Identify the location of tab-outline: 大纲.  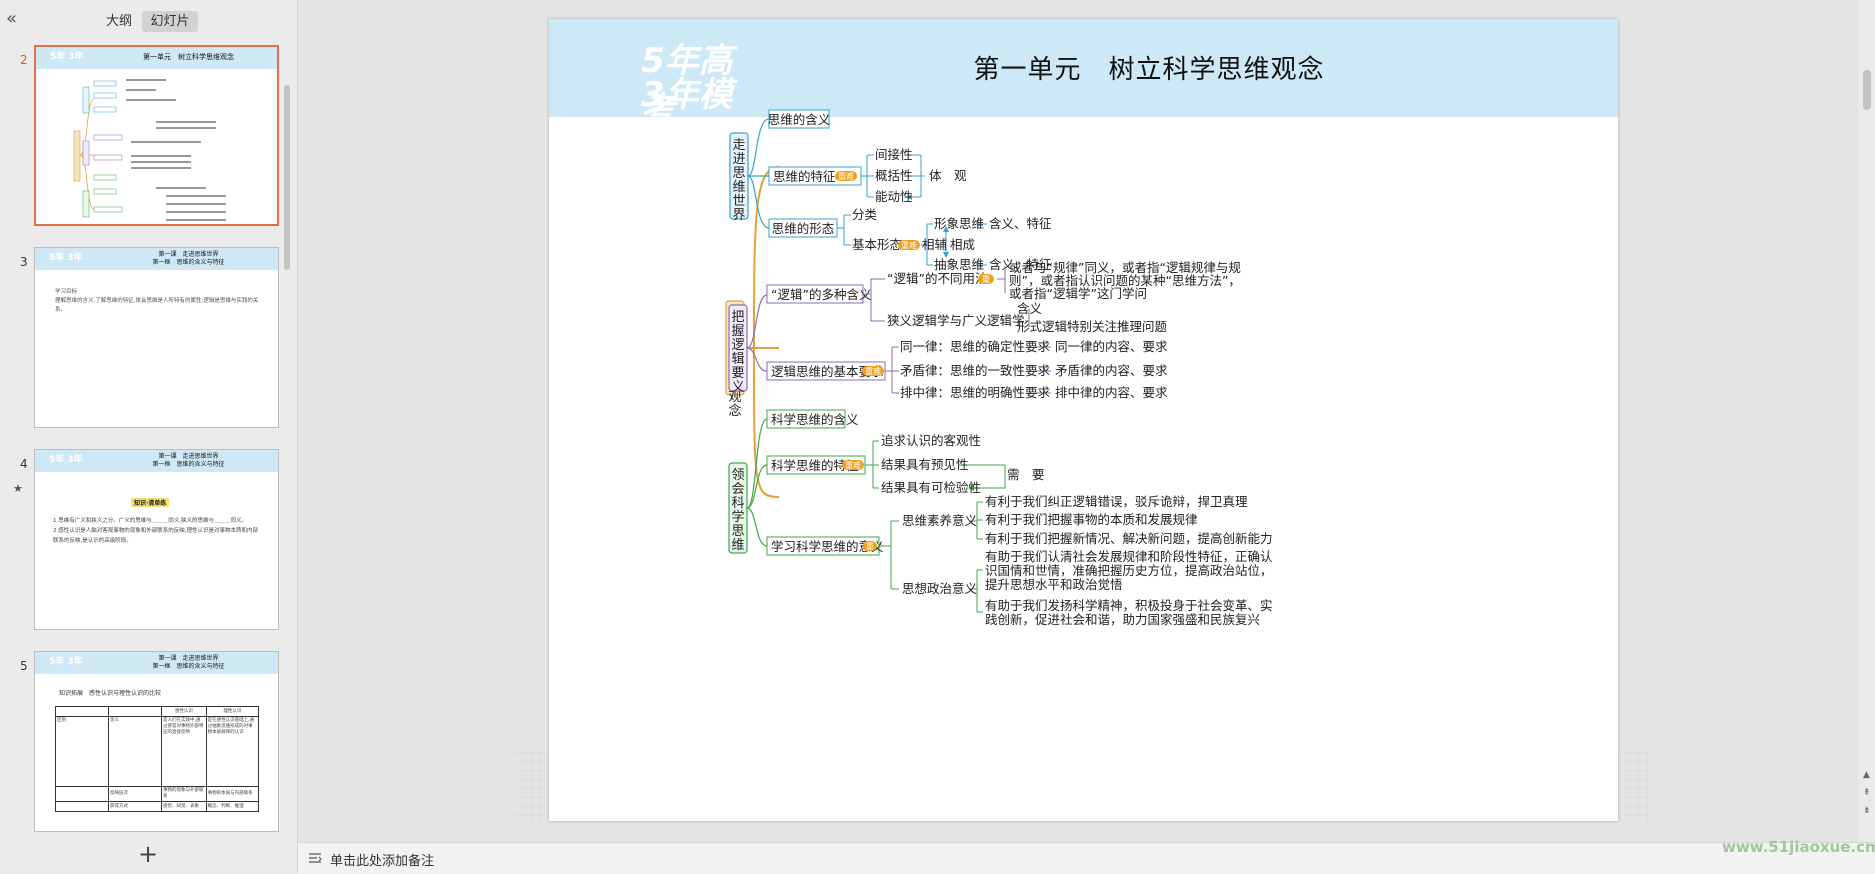
(119, 21).